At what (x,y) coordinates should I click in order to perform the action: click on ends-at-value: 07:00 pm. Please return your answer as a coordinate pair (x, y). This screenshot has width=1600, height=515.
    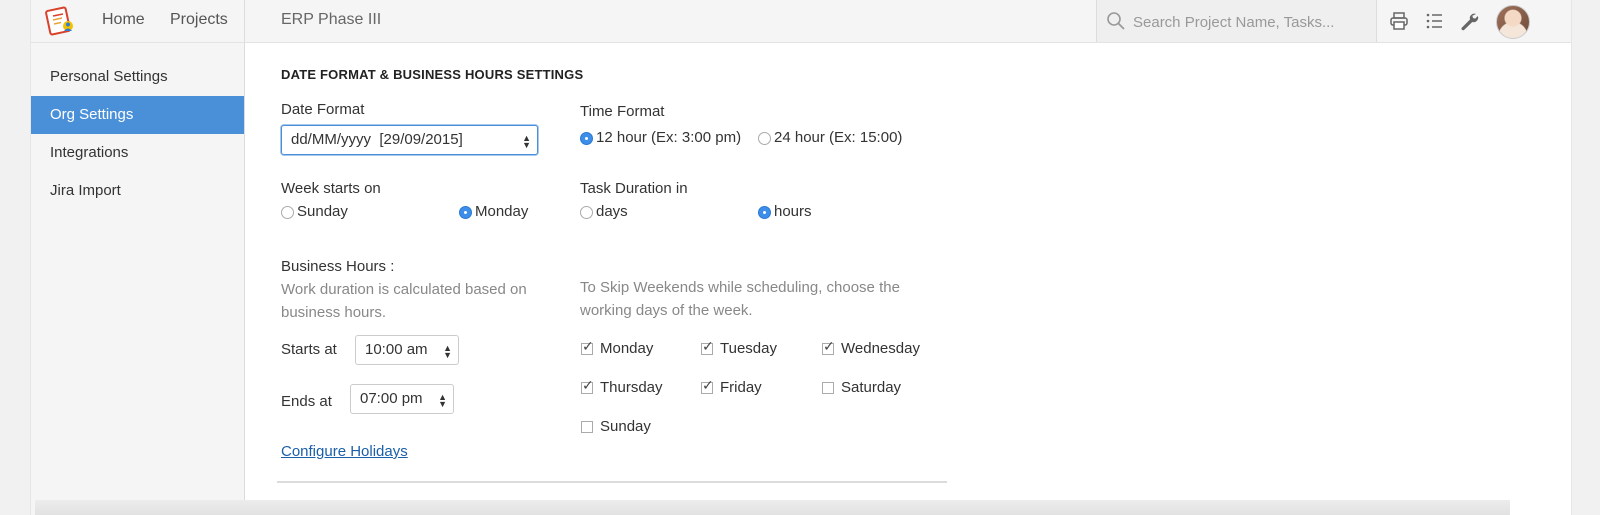
    Looking at the image, I should click on (391, 398).